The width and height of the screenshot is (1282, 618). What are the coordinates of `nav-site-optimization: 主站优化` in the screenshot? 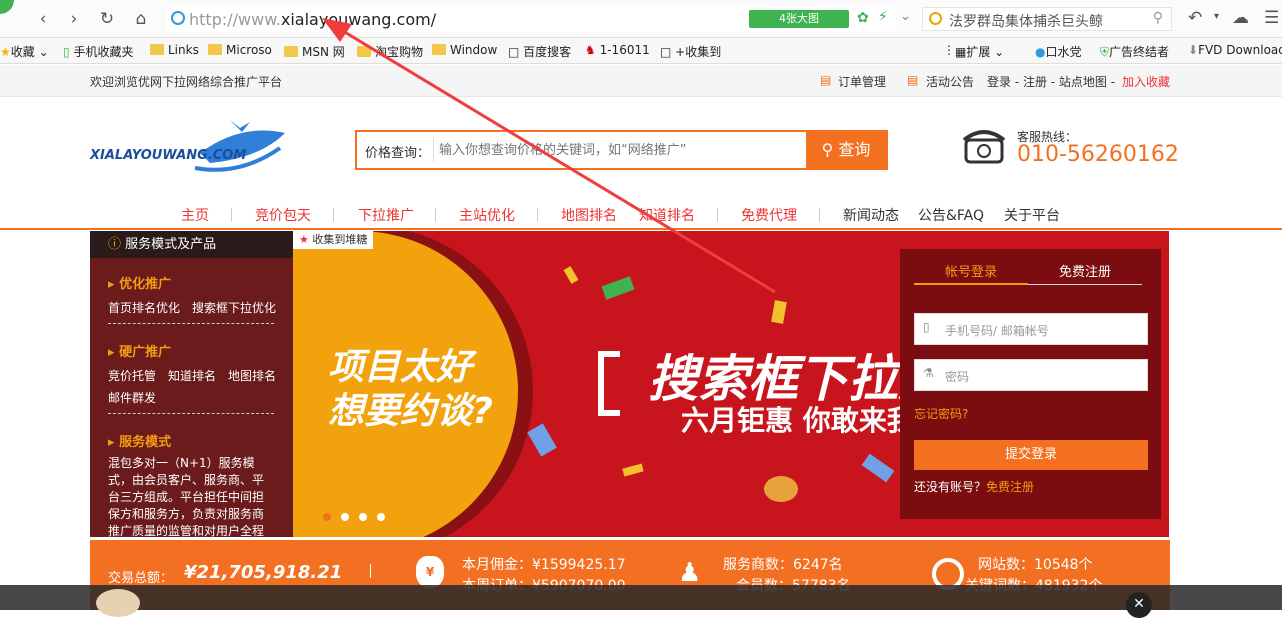 It's located at (487, 215).